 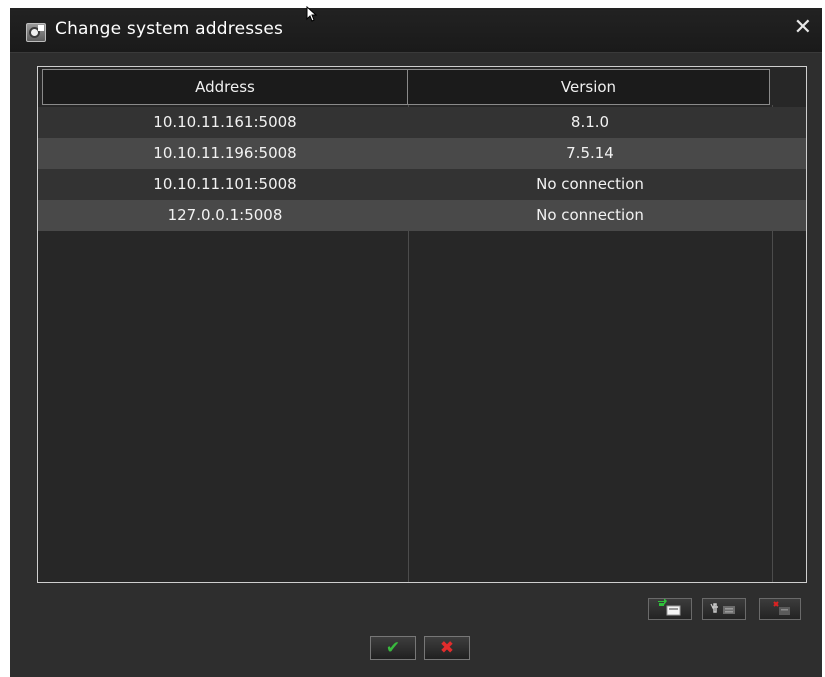 What do you see at coordinates (225, 87) in the screenshot?
I see `column-header-address: Address` at bounding box center [225, 87].